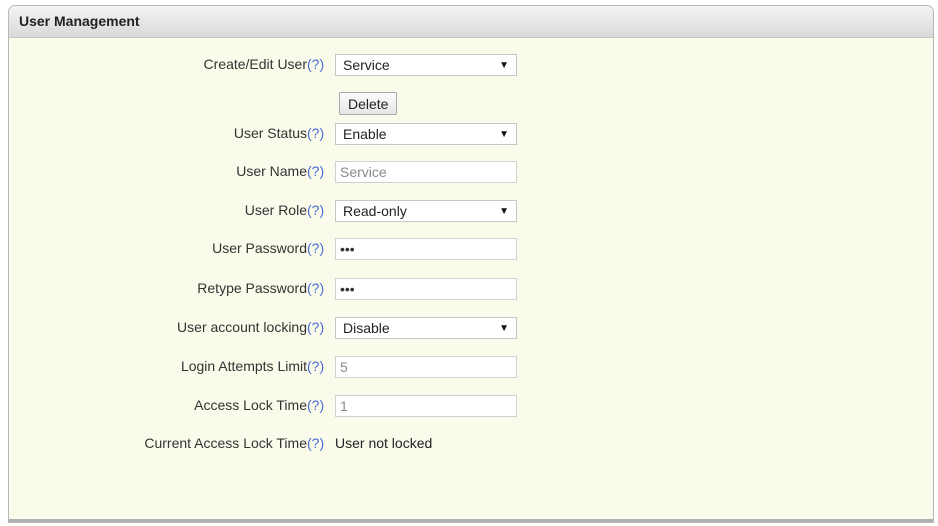 The width and height of the screenshot is (938, 526). I want to click on create-edit-user-help-icon: (?), so click(315, 64).